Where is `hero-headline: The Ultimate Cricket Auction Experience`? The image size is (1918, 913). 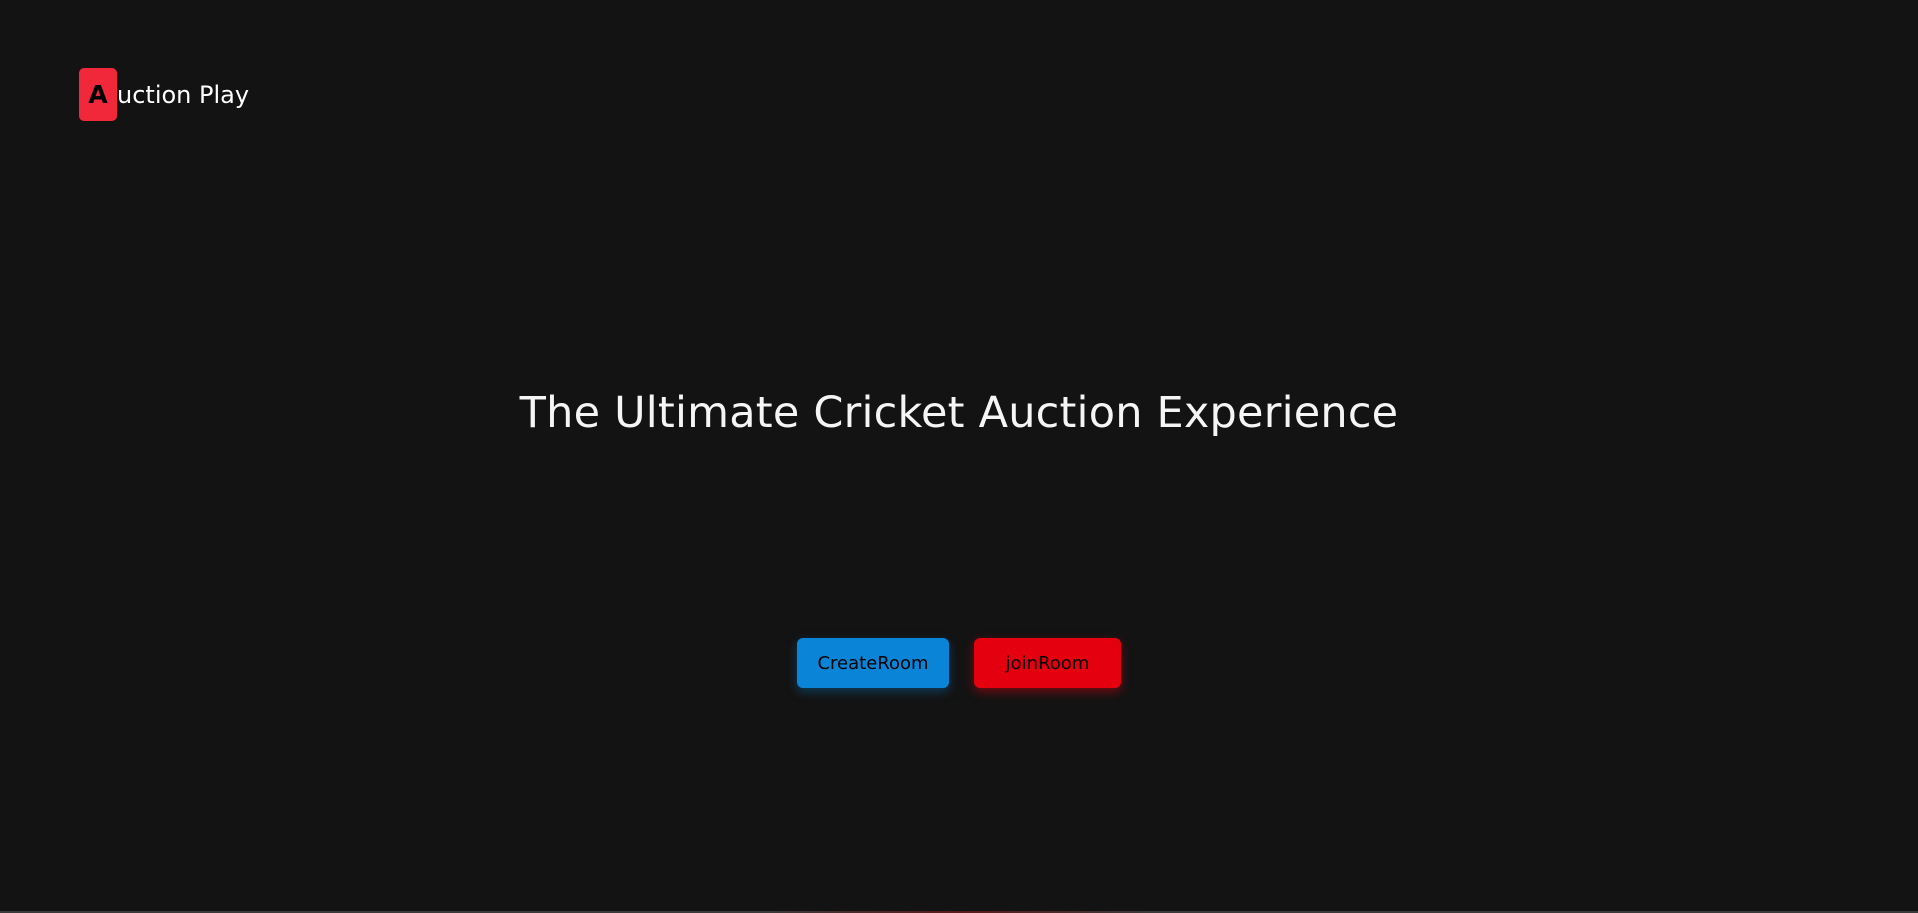
hero-headline: The Ultimate Cricket Auction Experience is located at coordinates (959, 413).